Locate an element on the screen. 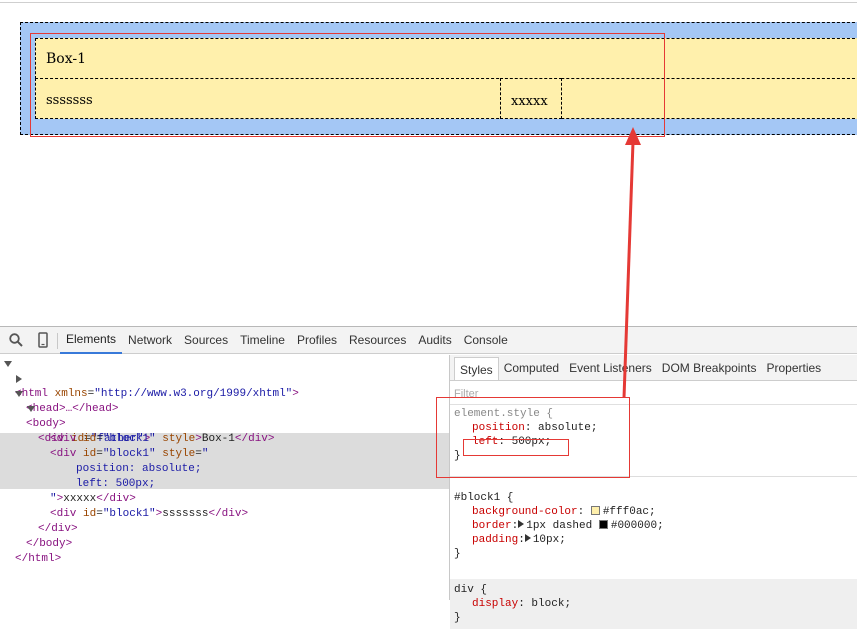 This screenshot has height=629, width=857. tab-resources: Resources is located at coordinates (377, 340).